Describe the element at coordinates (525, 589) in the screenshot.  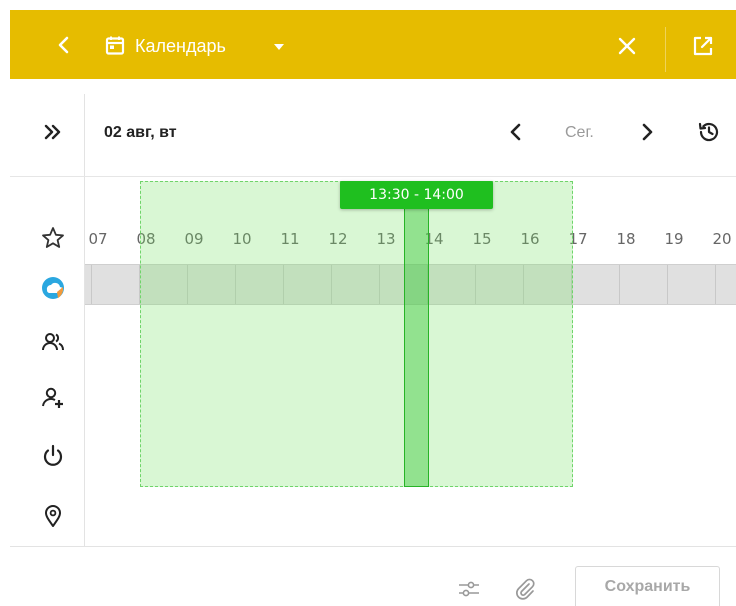
I see `attachment-icon` at that location.